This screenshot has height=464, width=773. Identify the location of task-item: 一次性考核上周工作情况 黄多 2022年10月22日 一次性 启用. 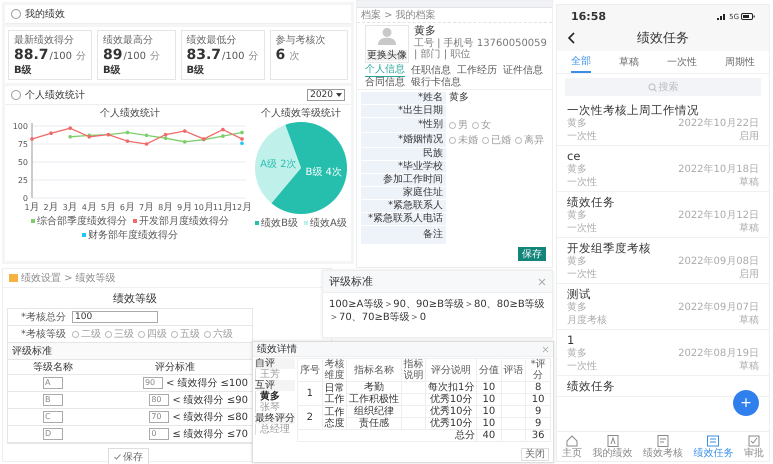
(663, 123).